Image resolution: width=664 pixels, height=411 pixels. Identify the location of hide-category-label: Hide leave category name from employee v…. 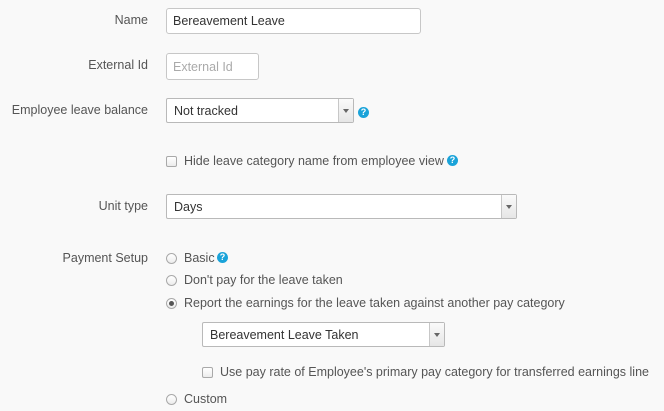
(314, 161).